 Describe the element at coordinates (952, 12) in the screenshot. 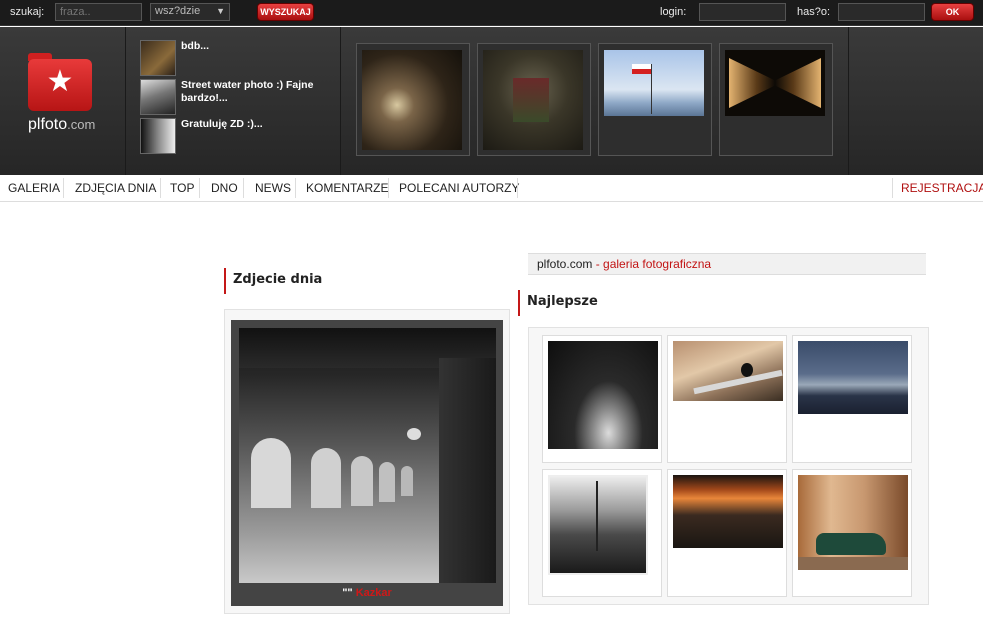

I see `login-ok-button: OK` at that location.